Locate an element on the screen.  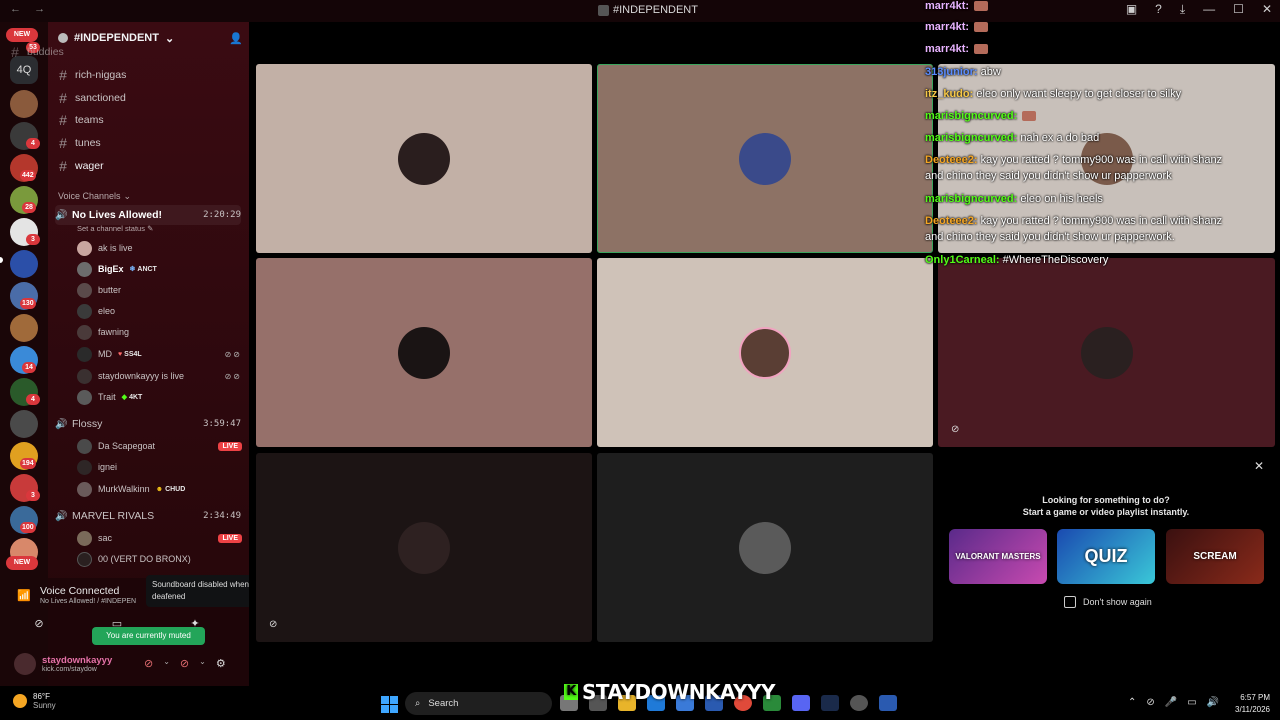
channel-label: wager is located at coordinates (89, 166).